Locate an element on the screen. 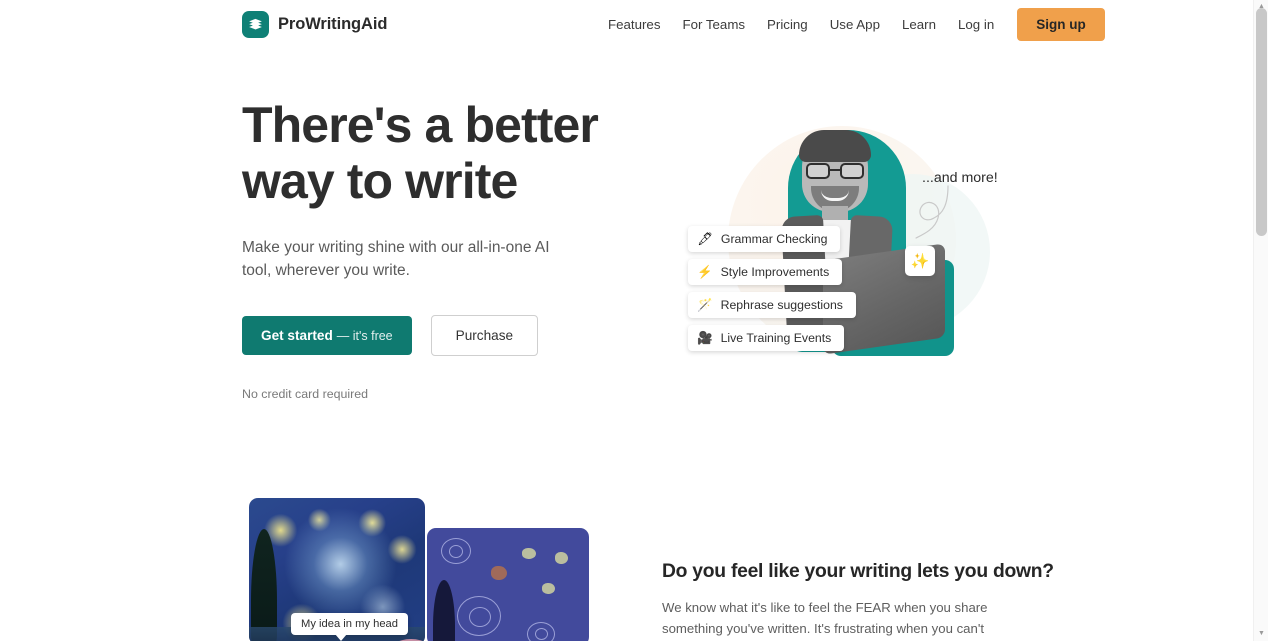  doodle-arrow-icon is located at coordinates (932, 212).